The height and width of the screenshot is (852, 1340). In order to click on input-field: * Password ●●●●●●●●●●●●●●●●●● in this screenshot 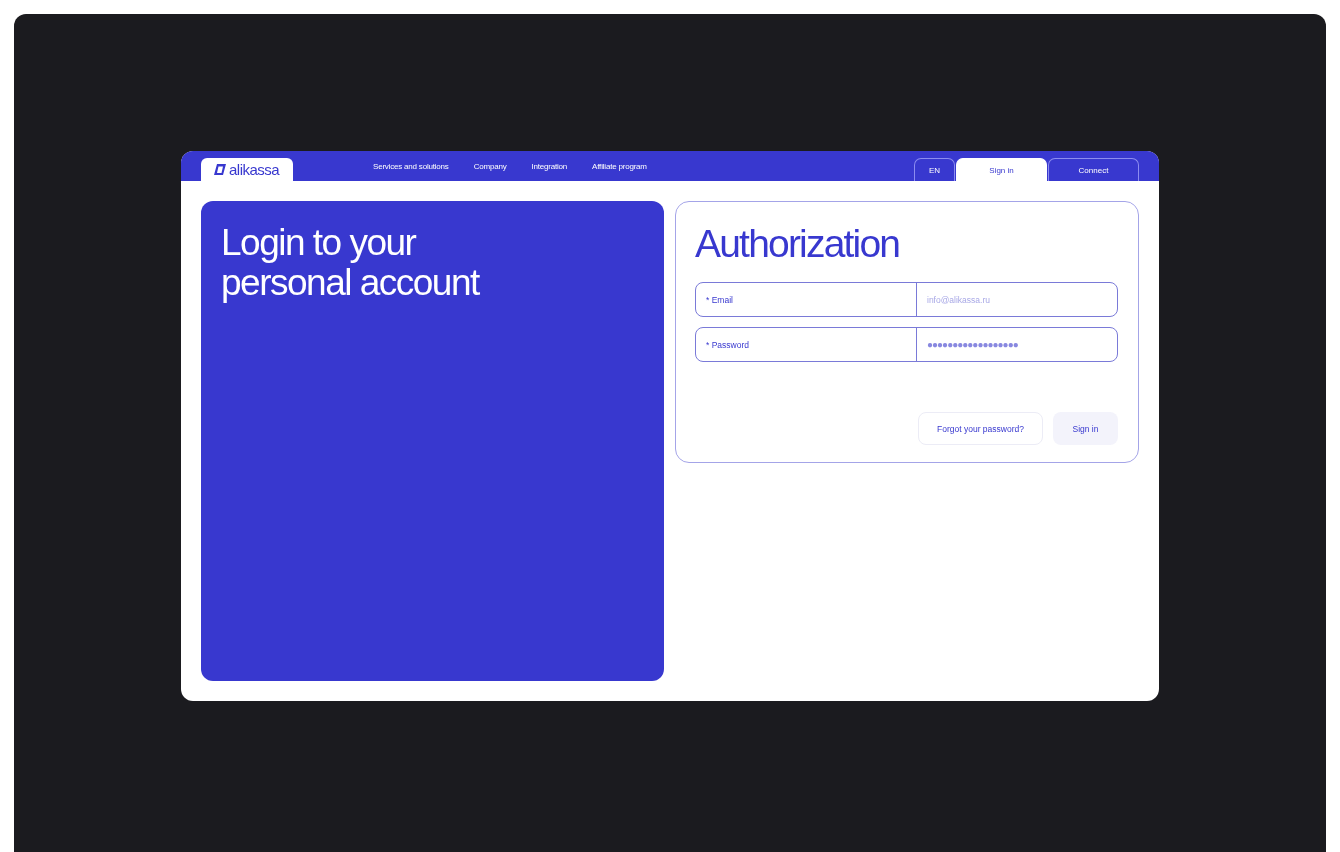, I will do `click(906, 344)`.